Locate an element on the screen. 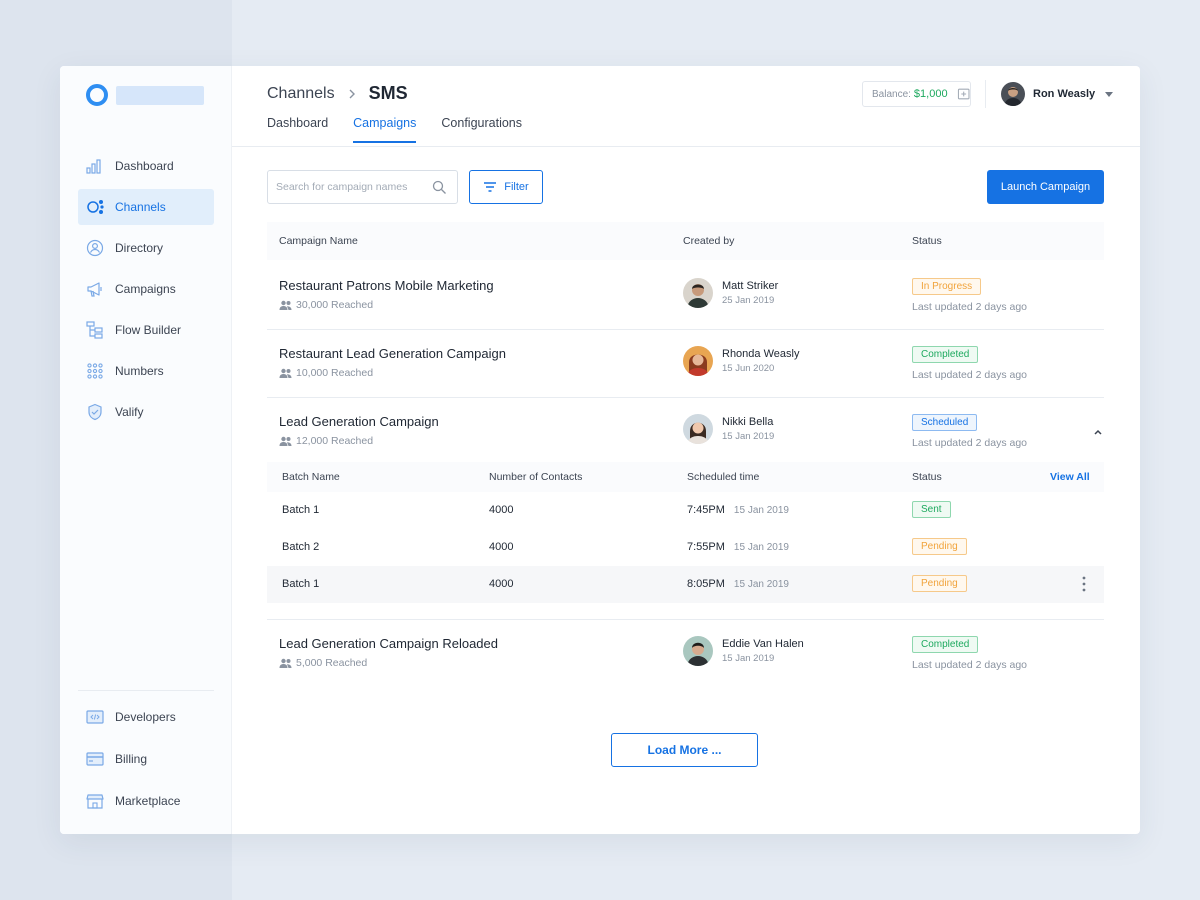 This screenshot has width=1200, height=900. tab-bar: Dashboard Campaigns Configurations is located at coordinates (407, 129).